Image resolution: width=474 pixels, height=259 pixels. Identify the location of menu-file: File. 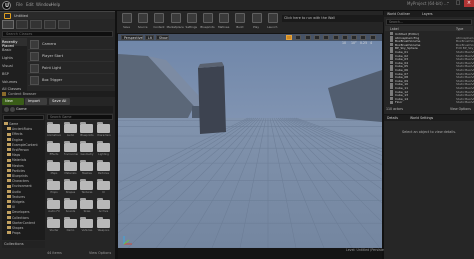
(19, 4).